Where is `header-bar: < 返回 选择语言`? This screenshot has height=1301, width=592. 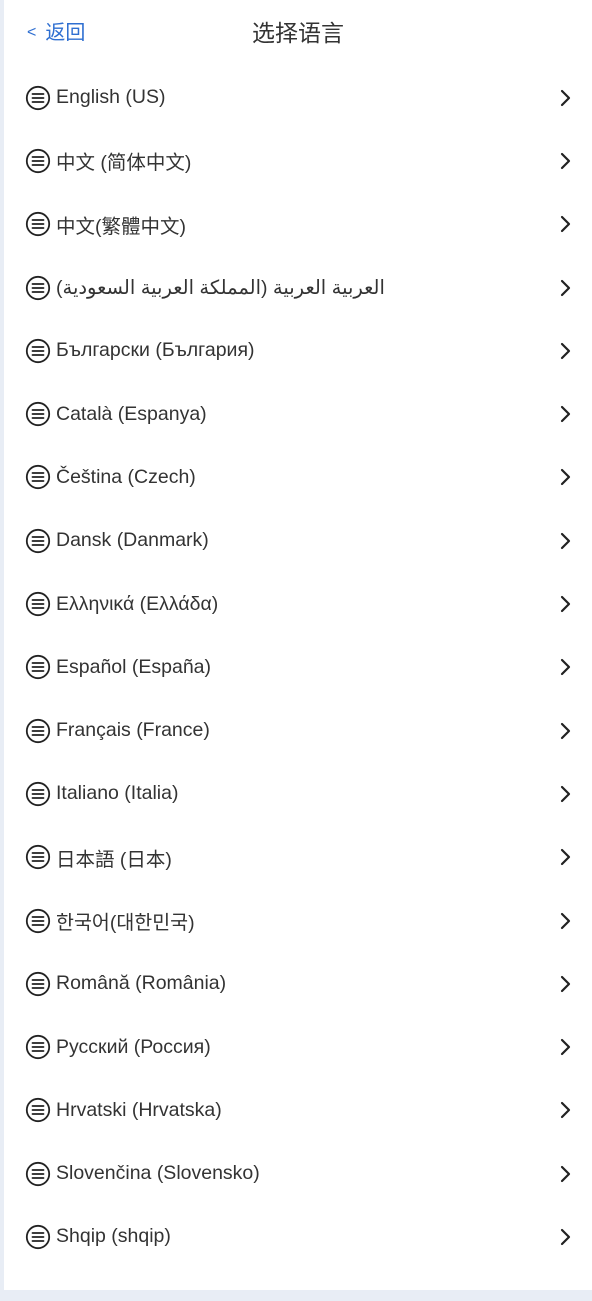
header-bar: < 返回 选择语言 is located at coordinates (298, 33).